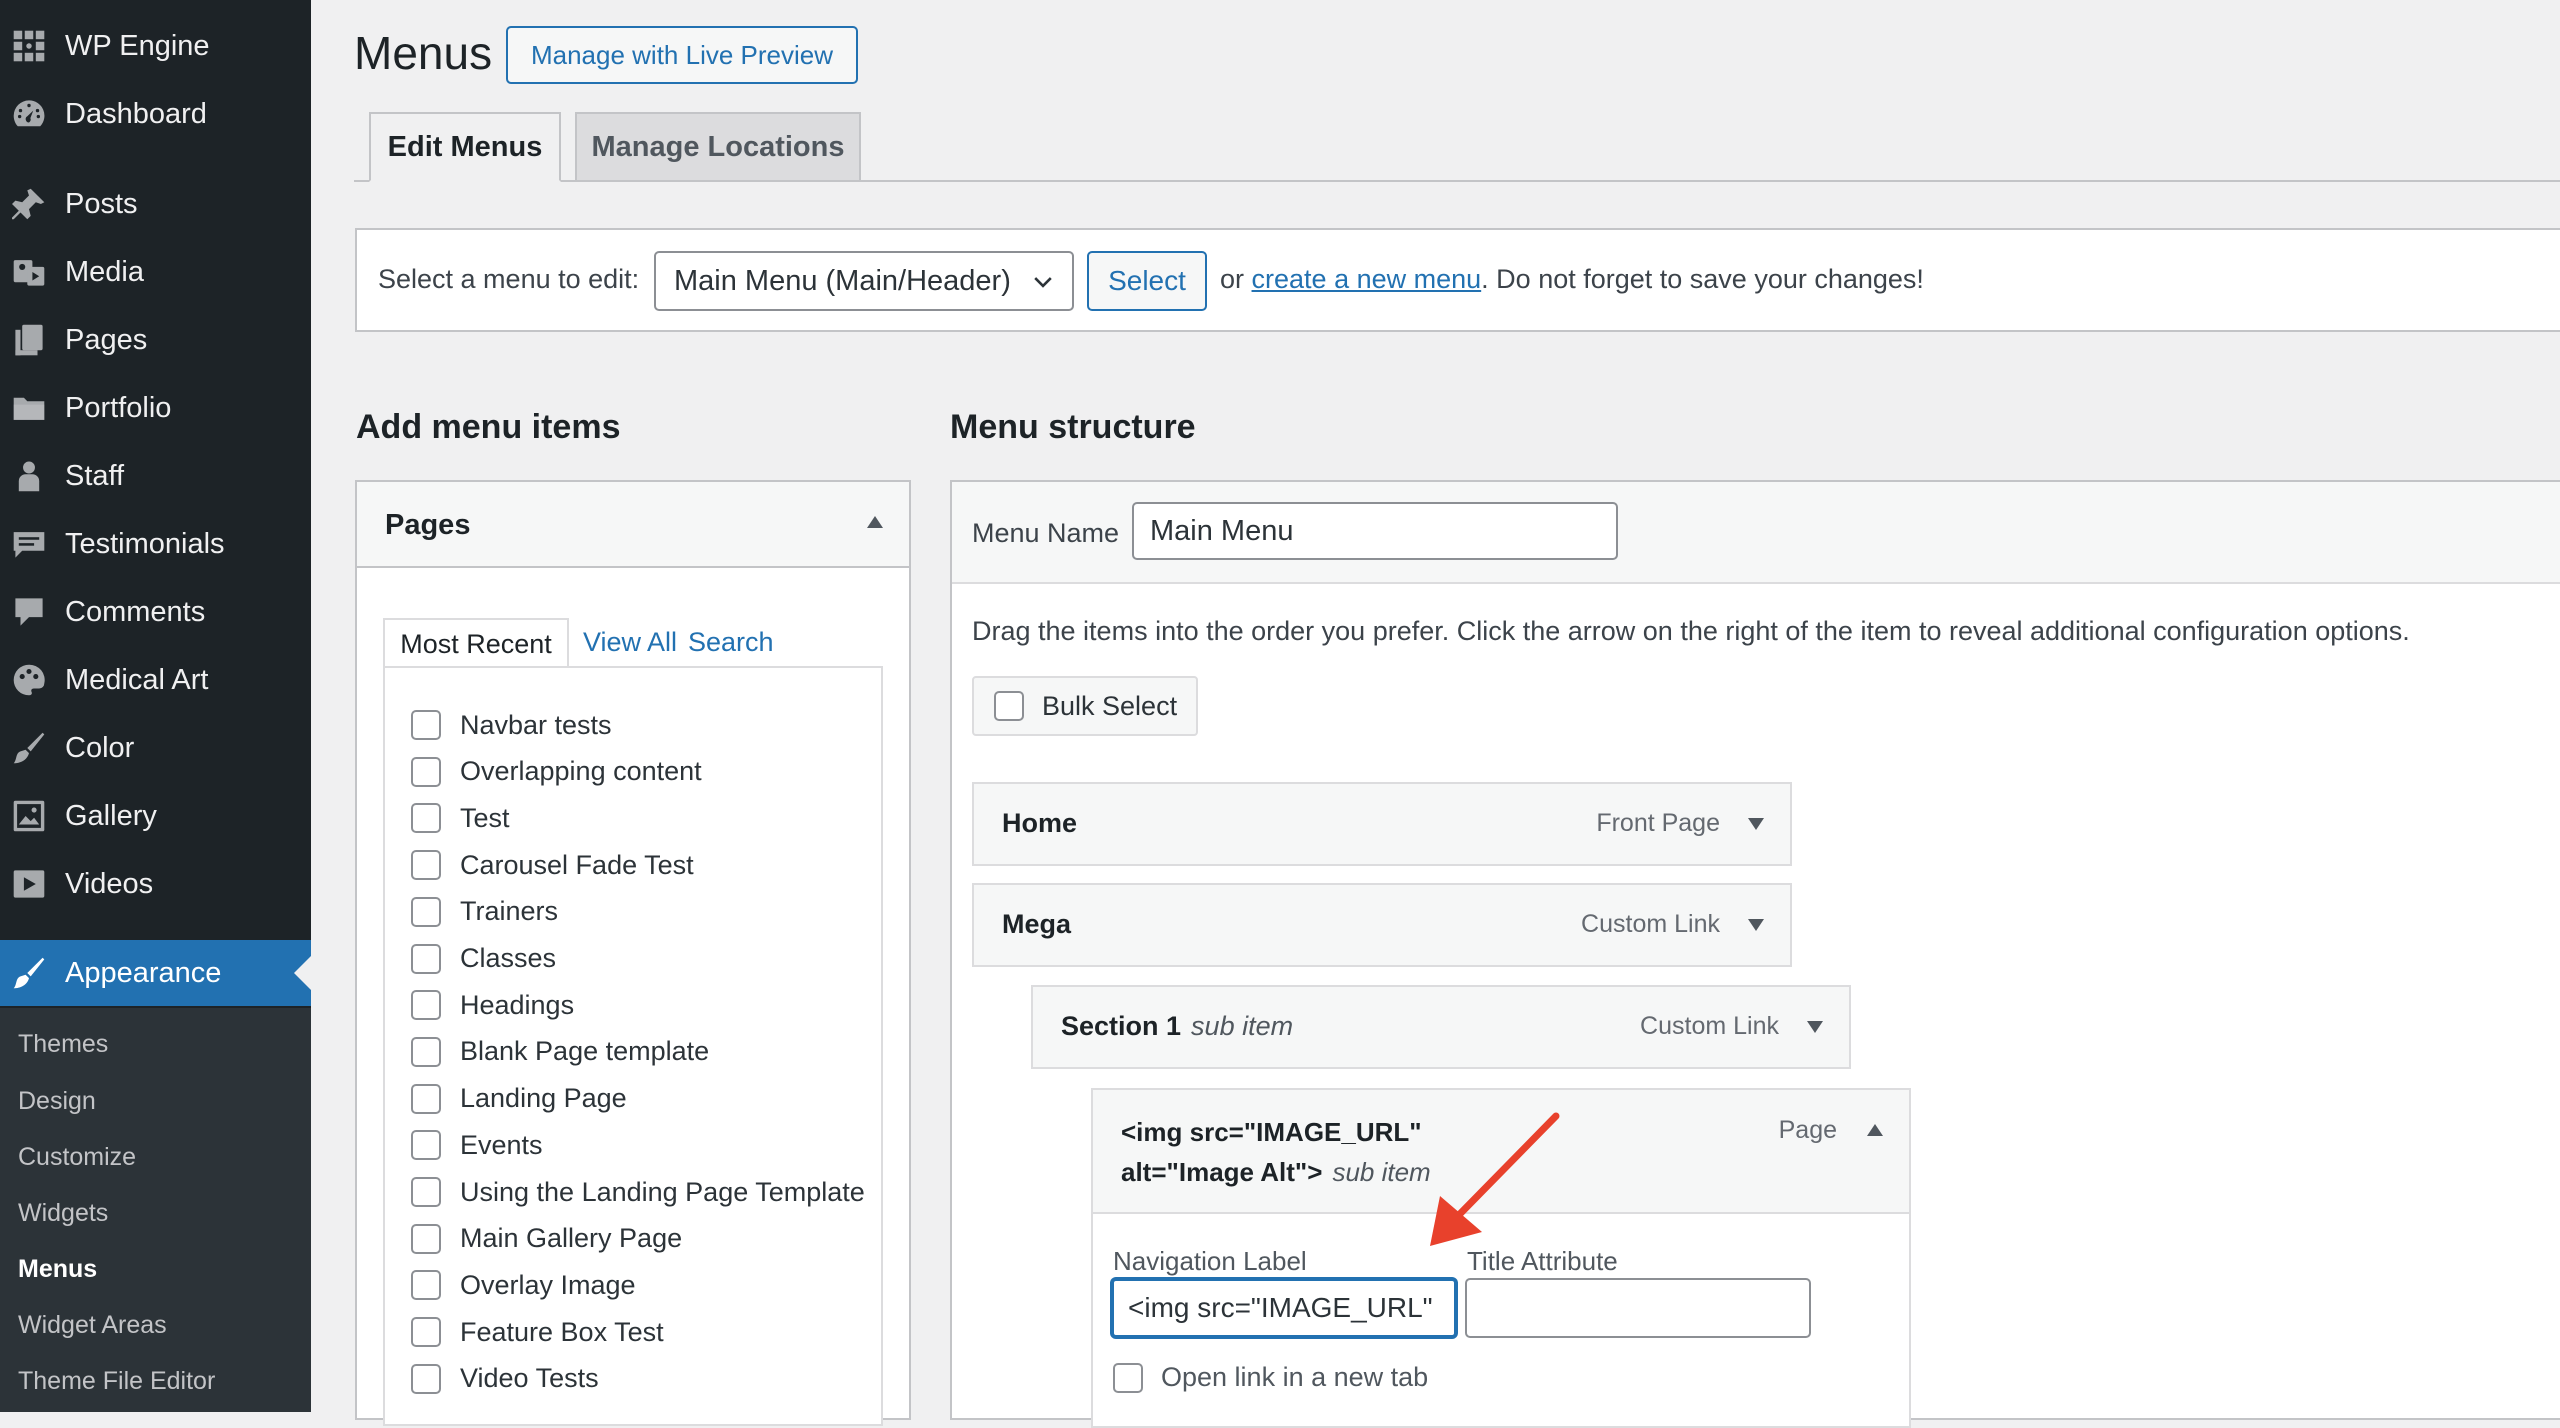 Image resolution: width=2560 pixels, height=1428 pixels. Describe the element at coordinates (116, 1381) in the screenshot. I see `submenu-theme-file-editor: Theme File Editor` at that location.